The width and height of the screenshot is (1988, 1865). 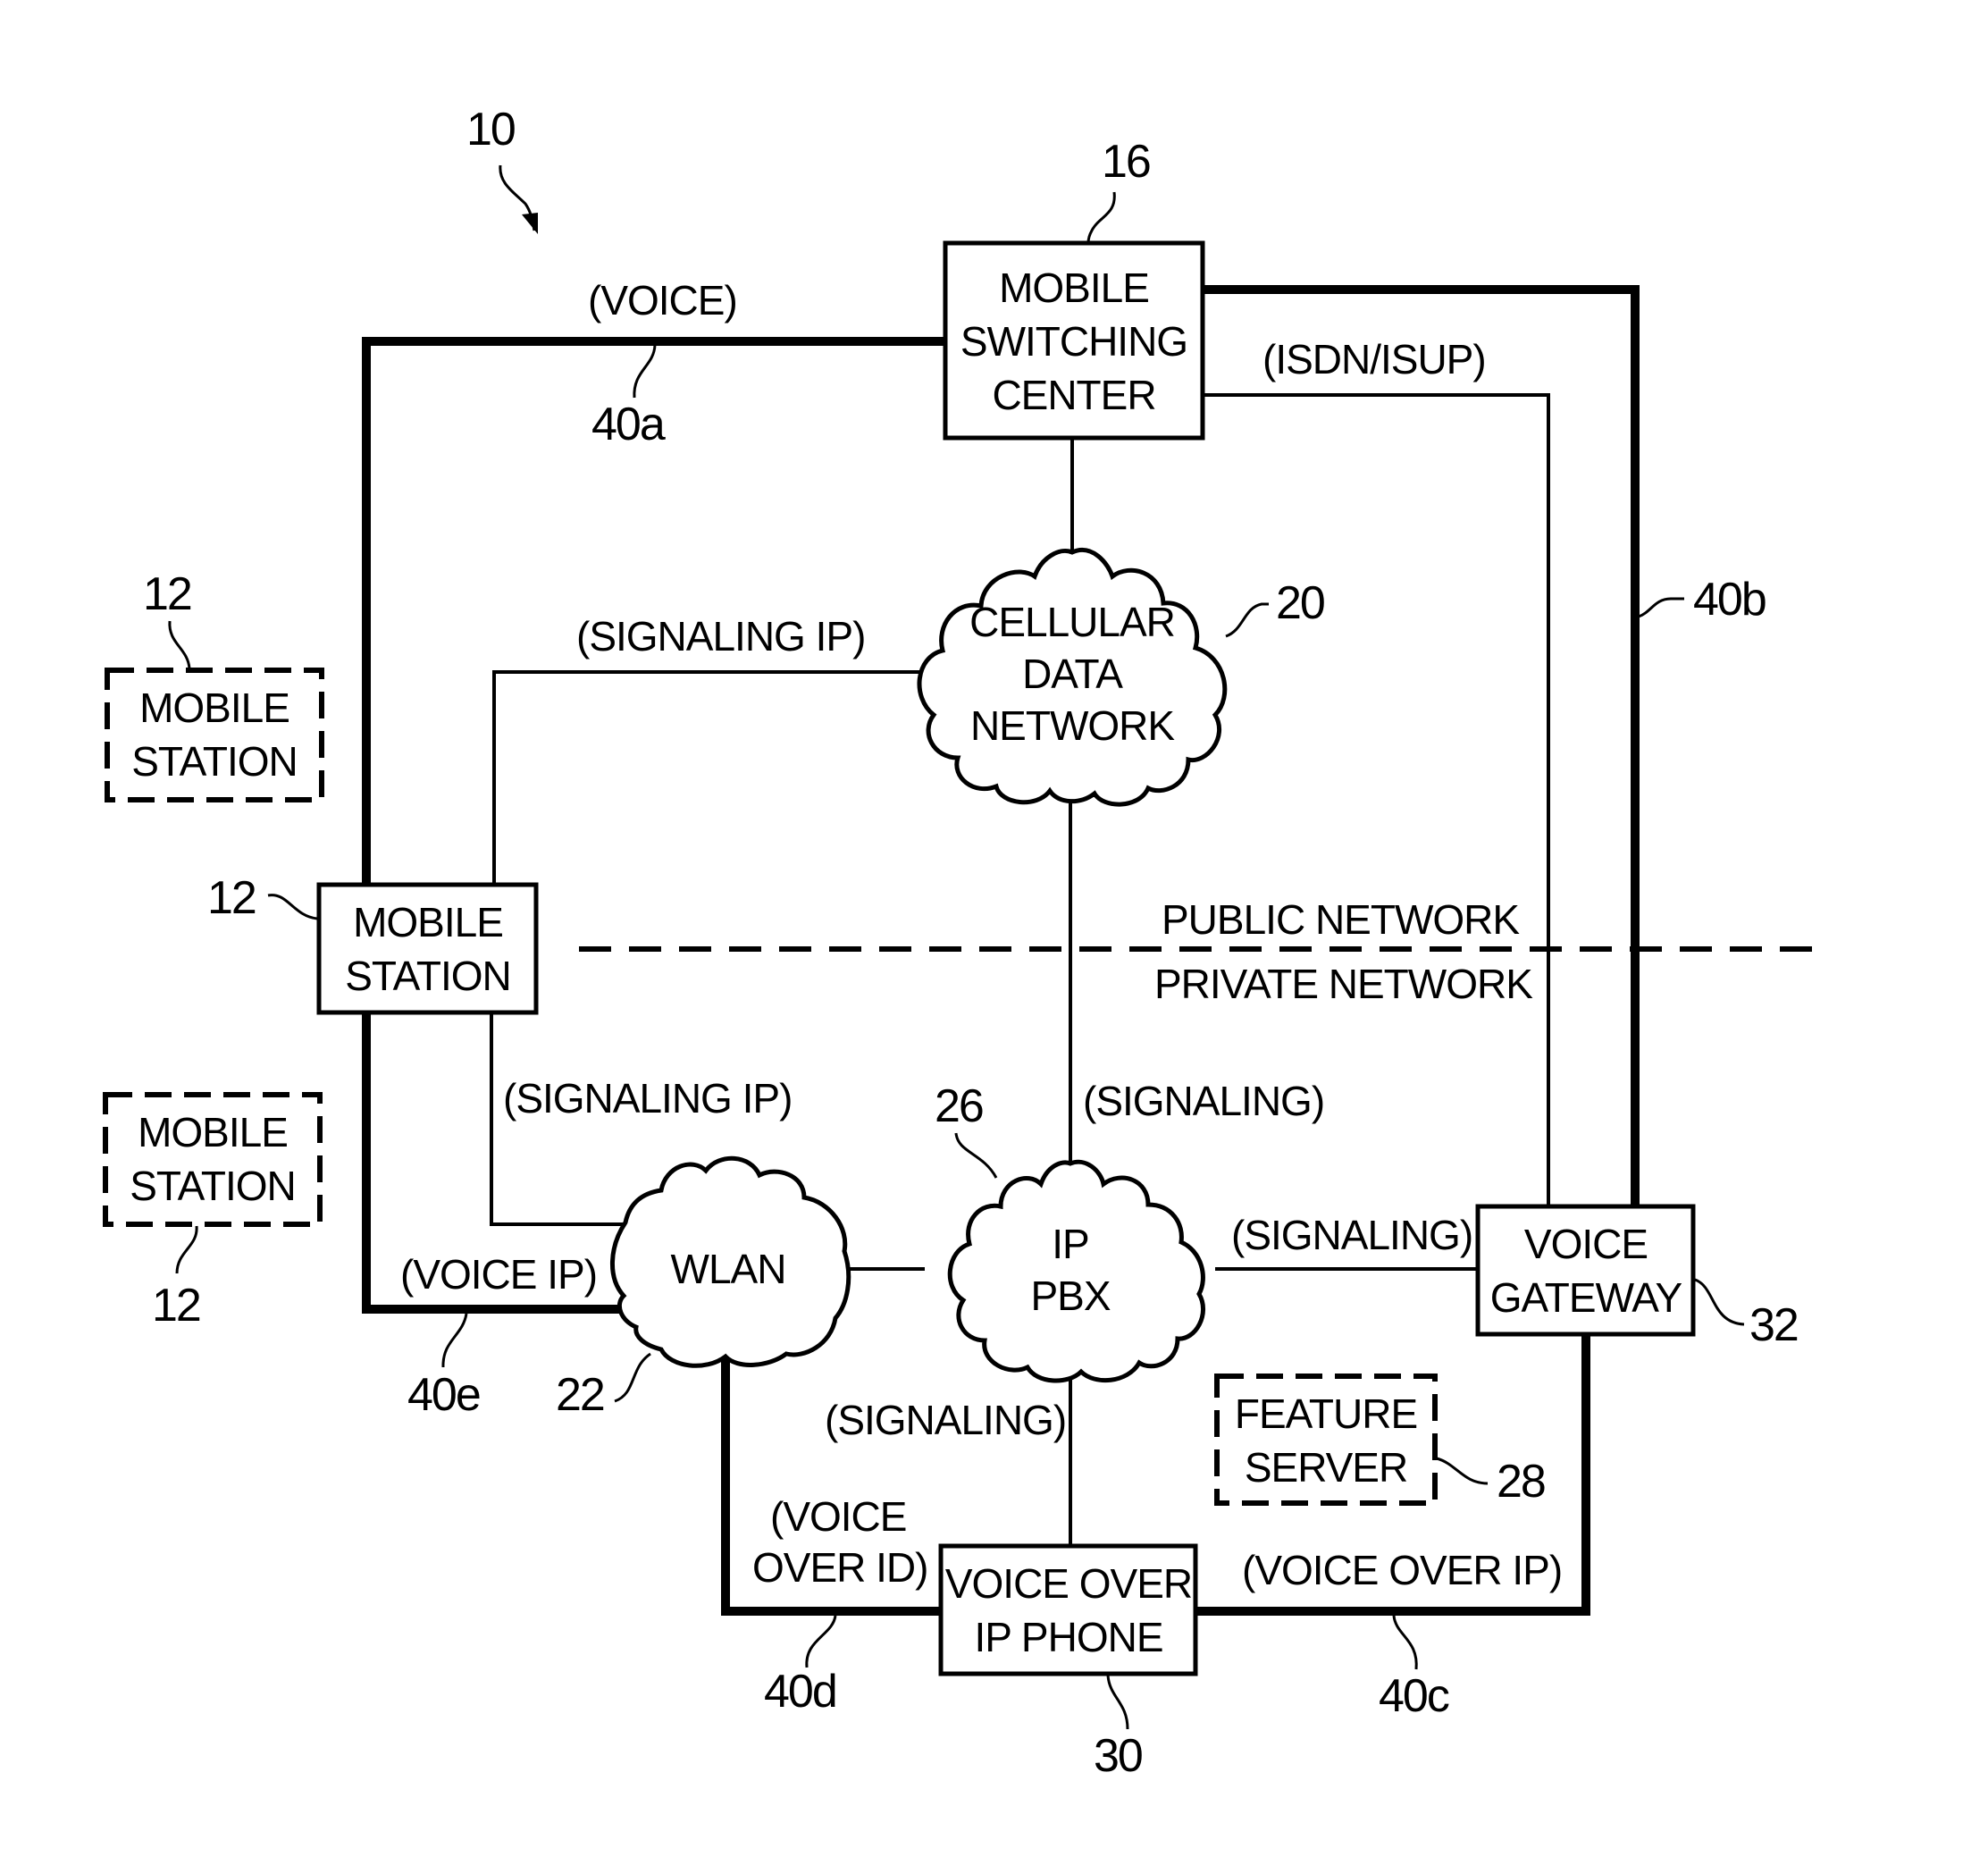 I want to click on mobile-switching-center: MOBILE SWITCHING CENTER, so click(x=1074, y=340).